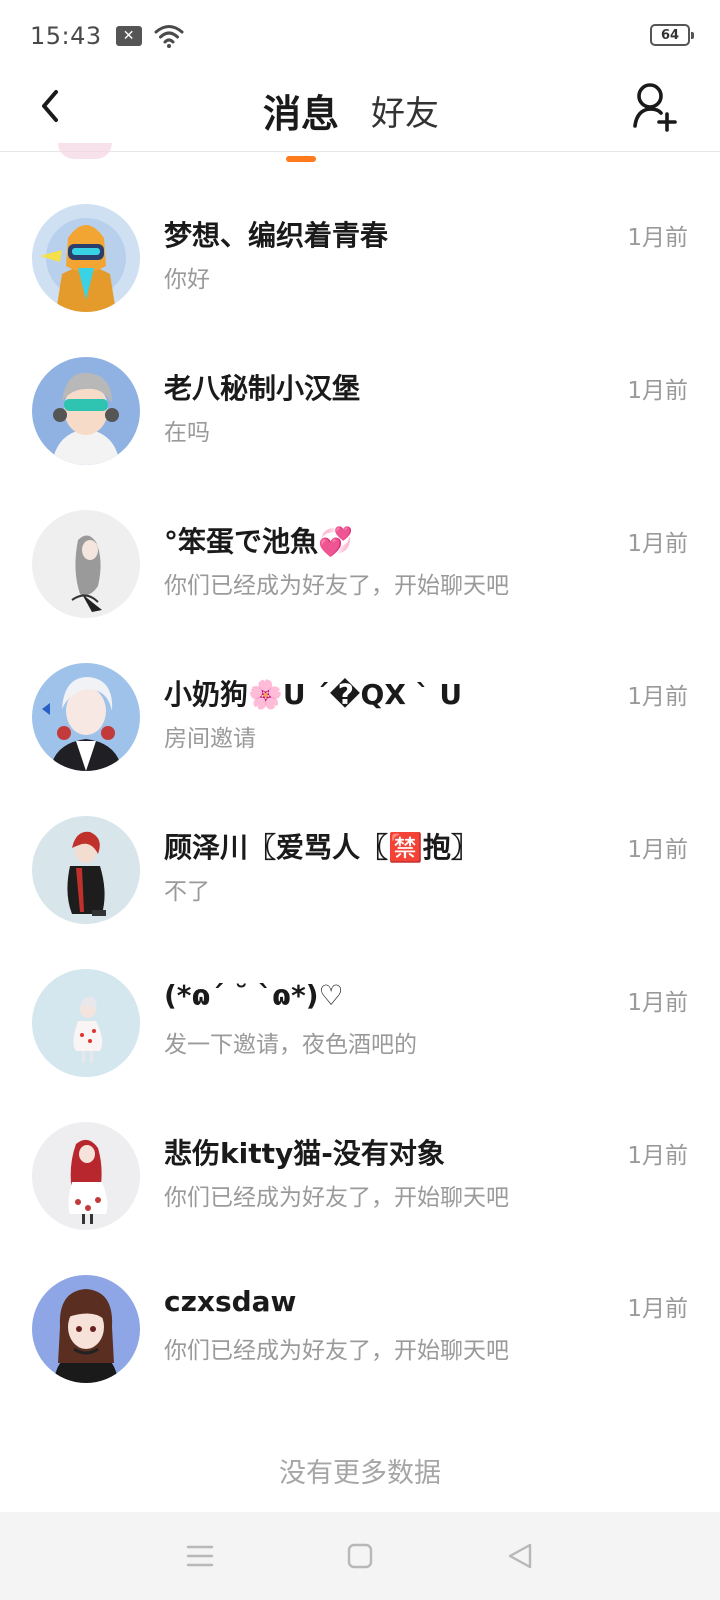 The image size is (720, 1600). I want to click on message-preview: 房间邀请, so click(210, 739).